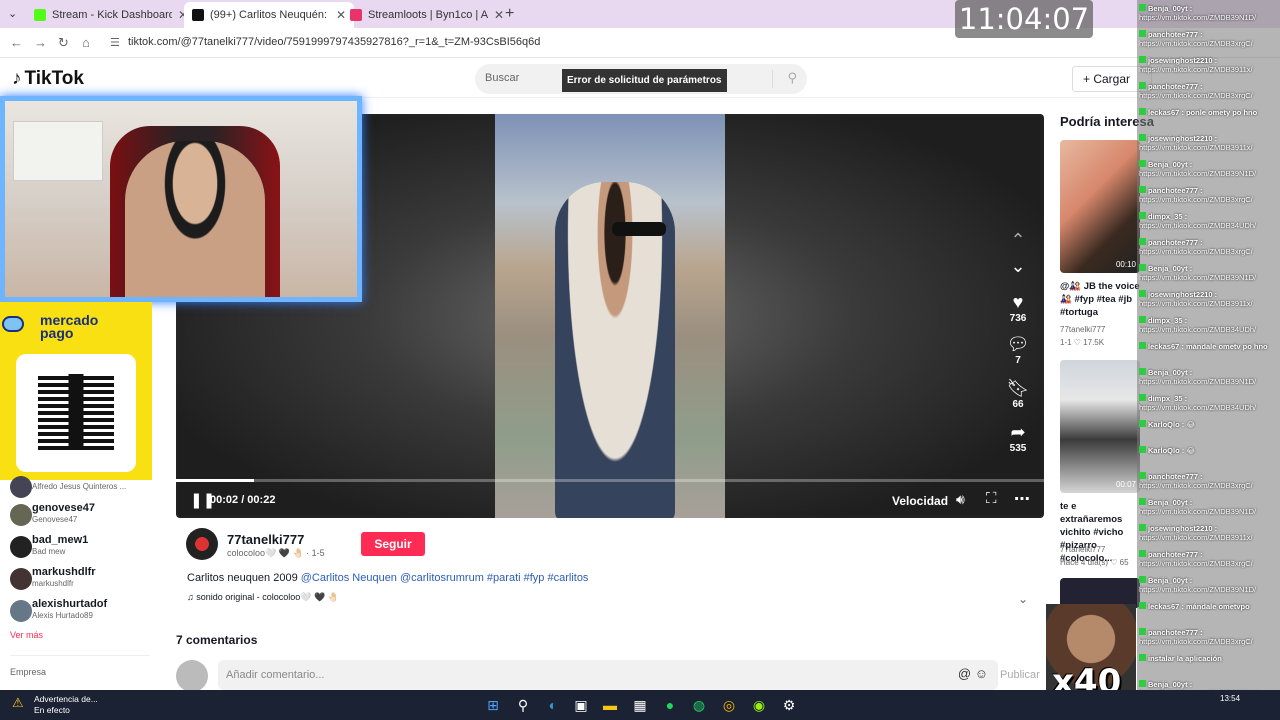 This screenshot has width=1280, height=720. What do you see at coordinates (12, 13) in the screenshot?
I see `tab-list-chevron-icon: ⌄` at bounding box center [12, 13].